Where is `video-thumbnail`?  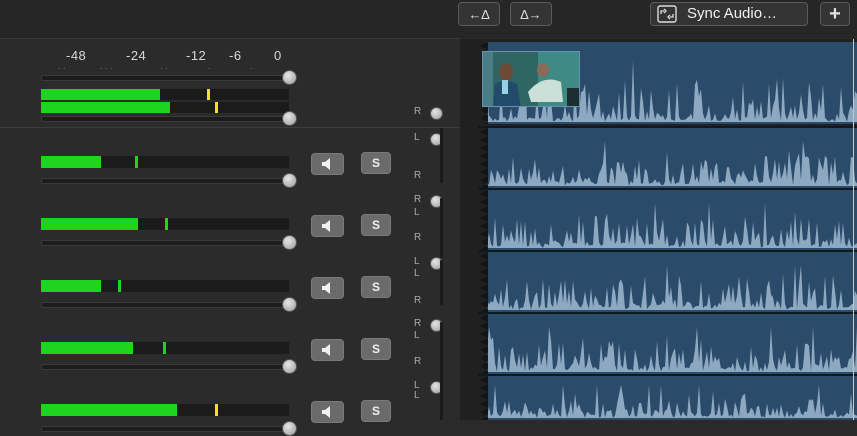 video-thumbnail is located at coordinates (531, 79).